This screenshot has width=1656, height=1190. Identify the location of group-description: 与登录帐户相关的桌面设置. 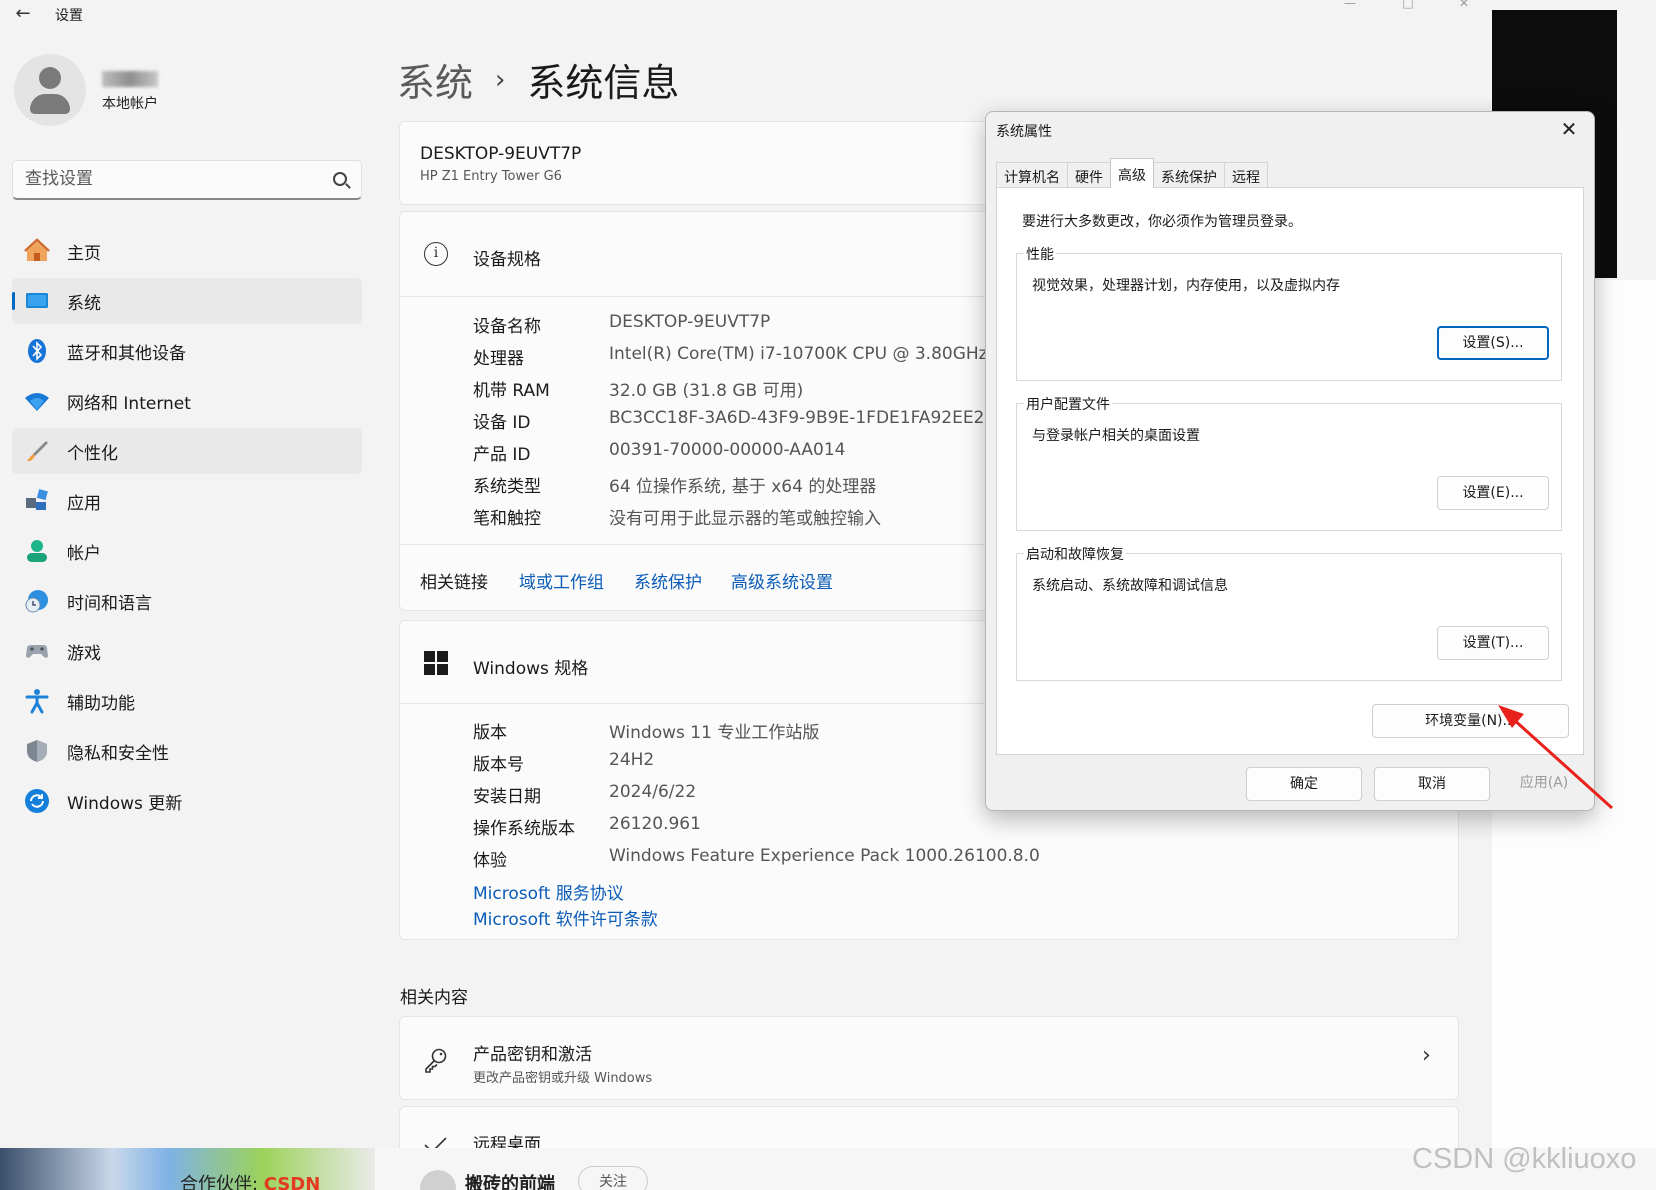
(1116, 436).